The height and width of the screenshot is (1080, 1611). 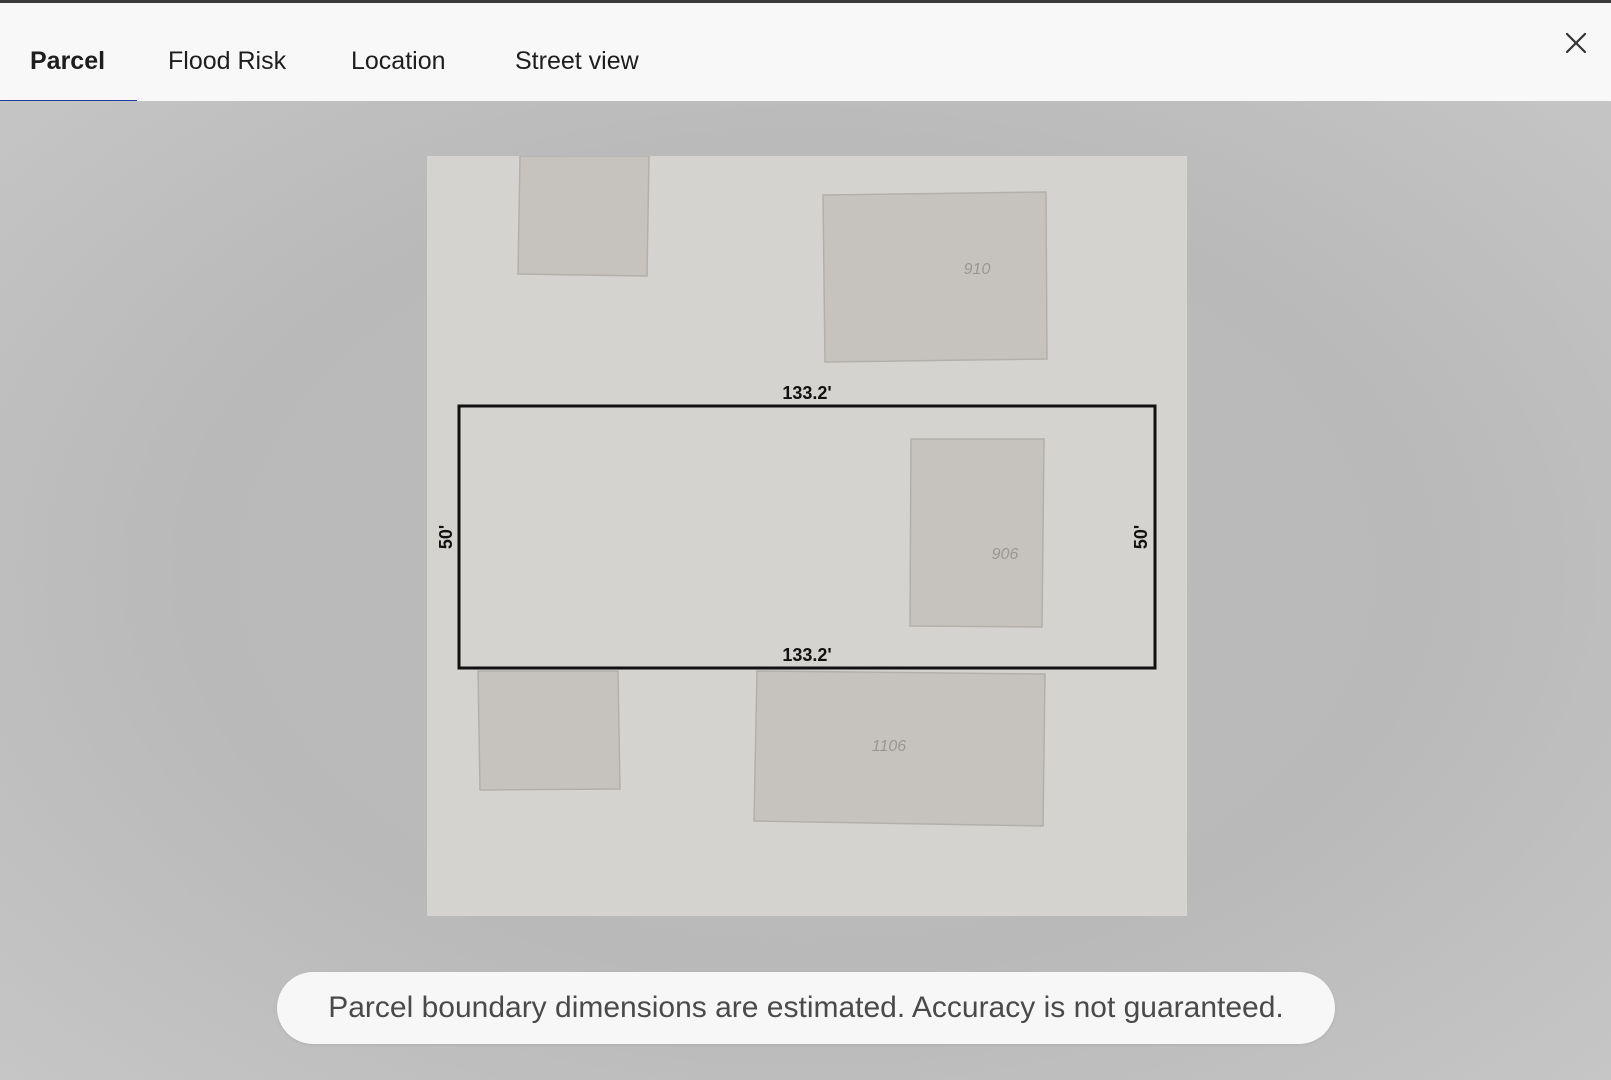 What do you see at coordinates (806, 655) in the screenshot?
I see `dimension-bottom: 133.2'` at bounding box center [806, 655].